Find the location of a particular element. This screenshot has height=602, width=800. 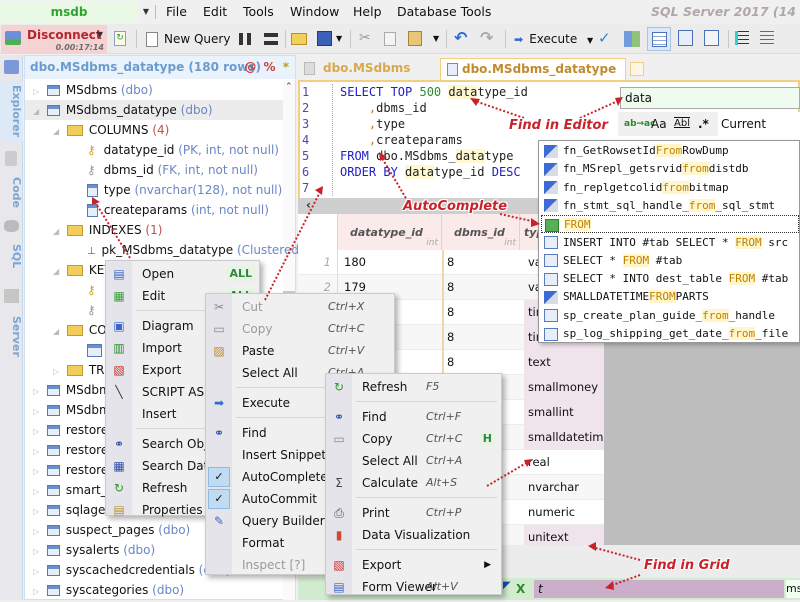

autocomplete-item: fn_GetRowsetIdFromRowDump is located at coordinates (670, 151).